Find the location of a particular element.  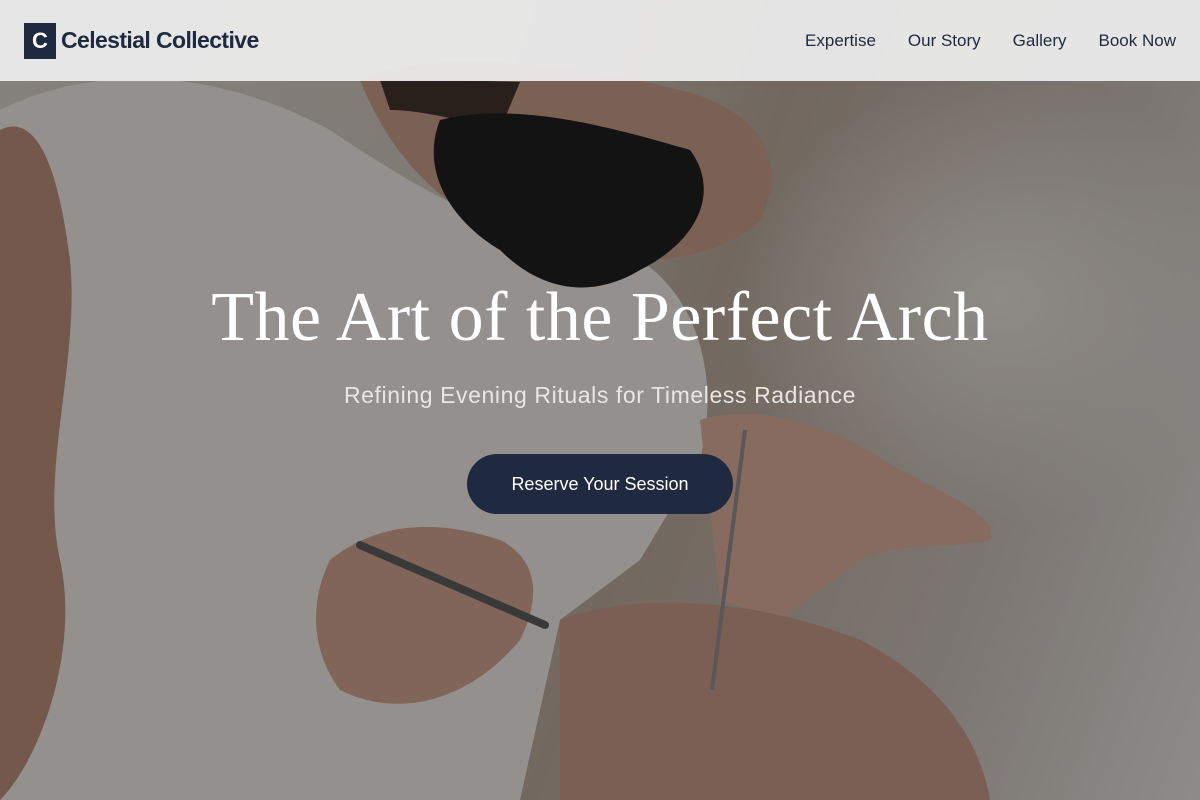

brand-mark: C is located at coordinates (40, 40).